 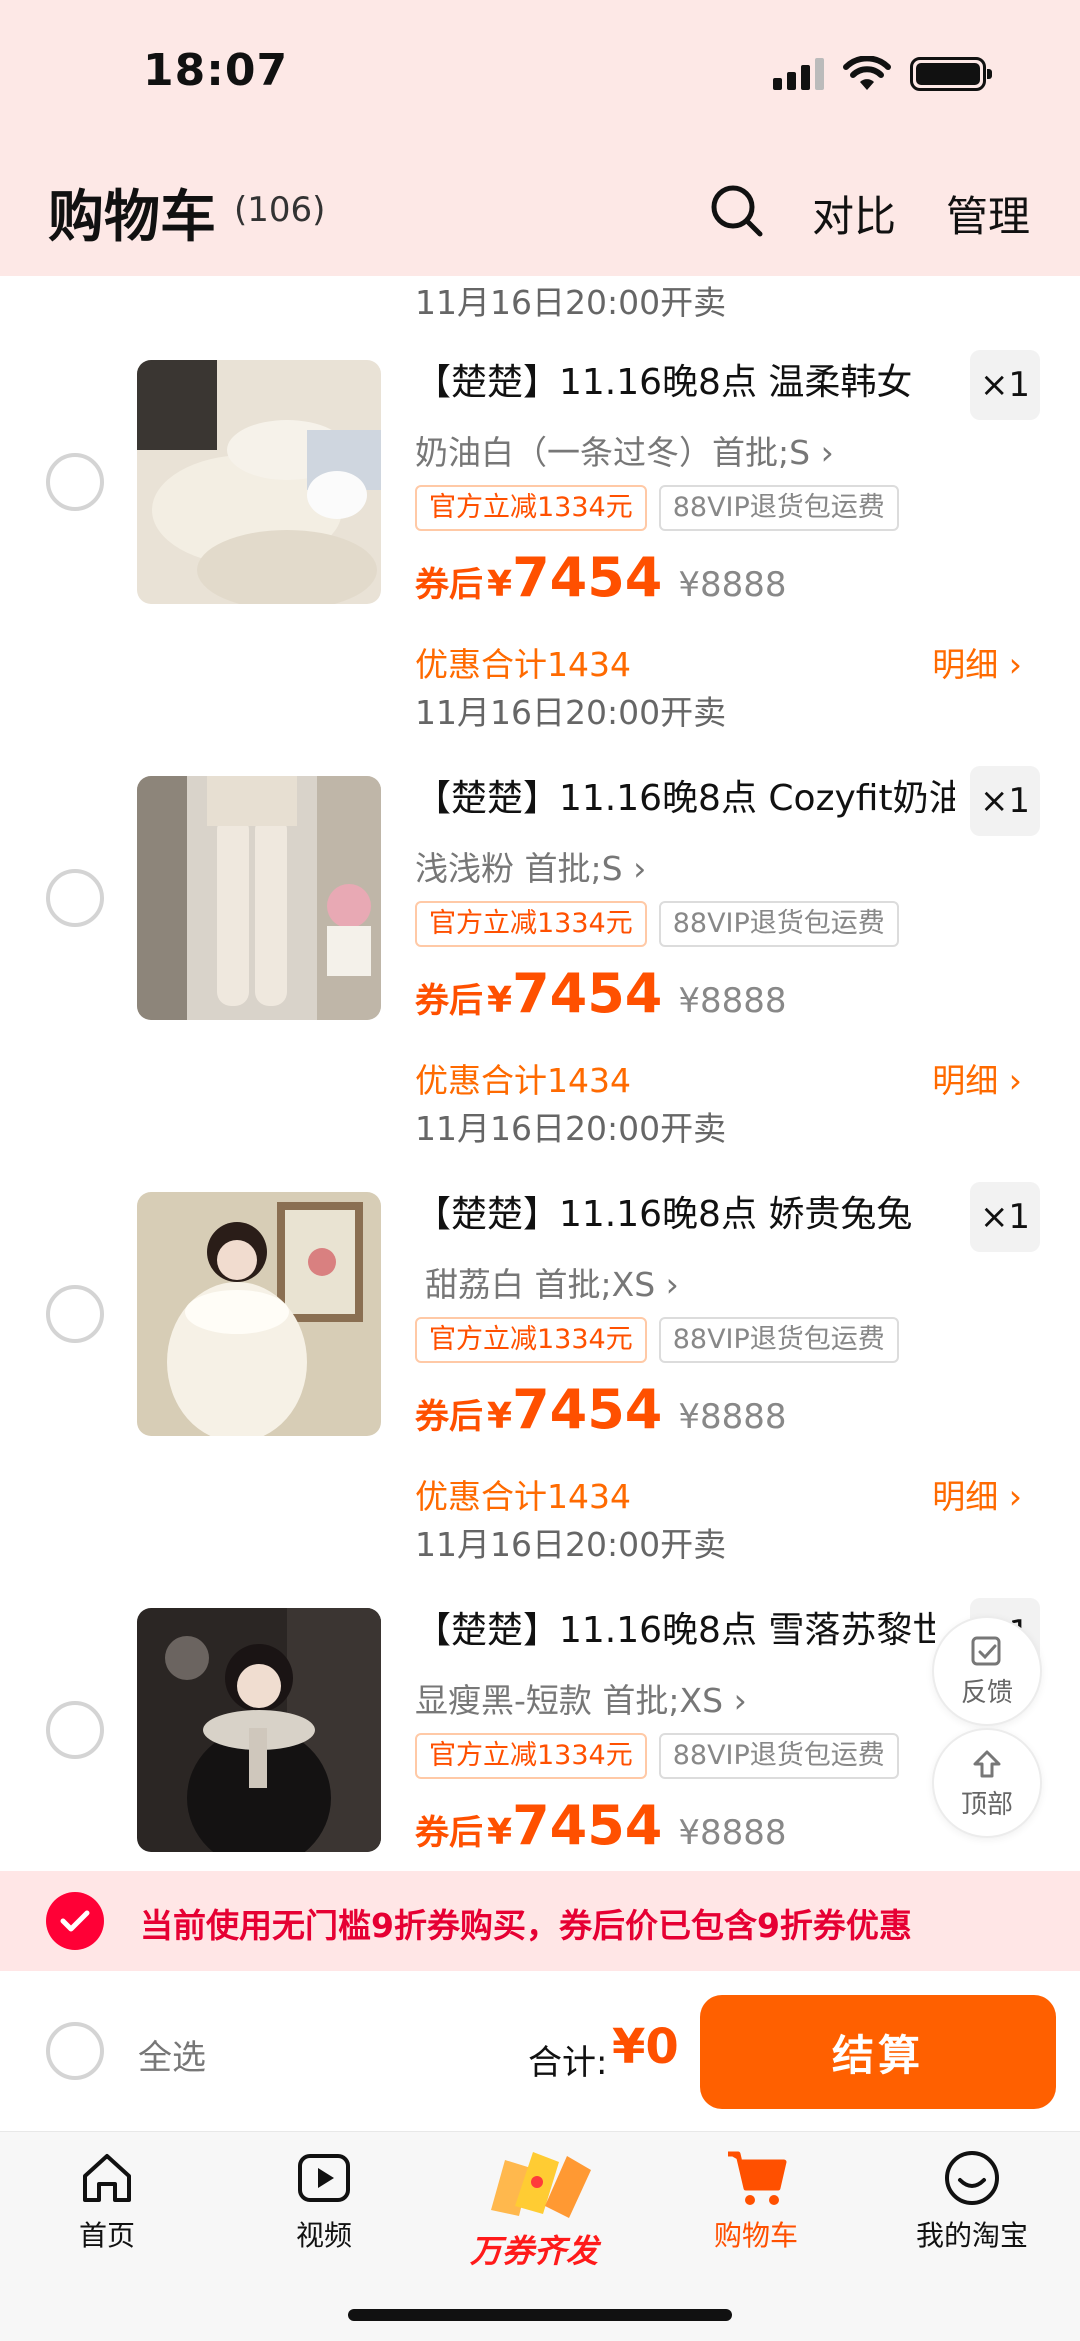 What do you see at coordinates (675, 1631) in the screenshot?
I see `product-name: 【楚楚】11.16晚8点 雪落苏黎世` at bounding box center [675, 1631].